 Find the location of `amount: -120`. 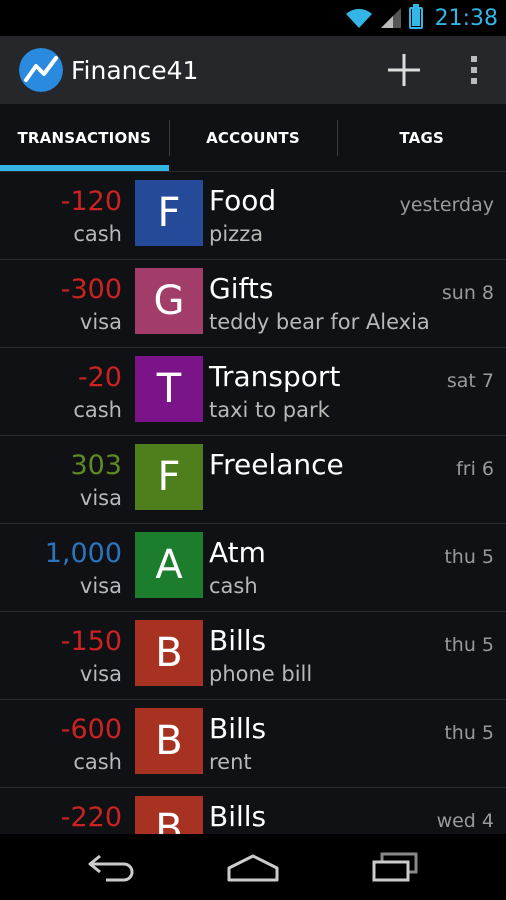

amount: -120 is located at coordinates (91, 201).